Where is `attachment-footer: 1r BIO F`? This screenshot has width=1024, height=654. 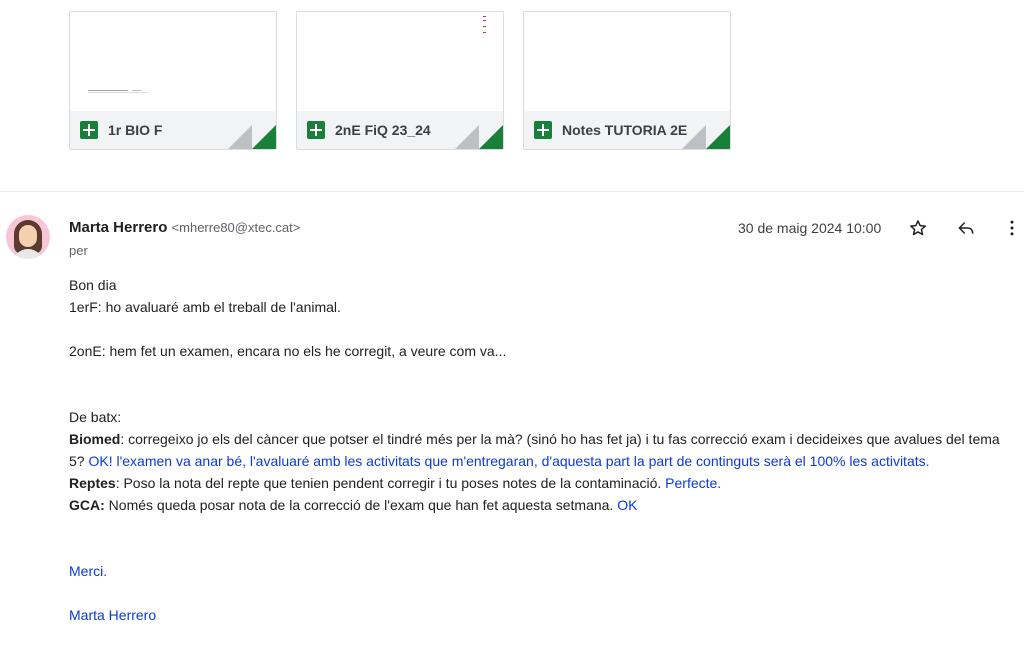 attachment-footer: 1r BIO F is located at coordinates (173, 130).